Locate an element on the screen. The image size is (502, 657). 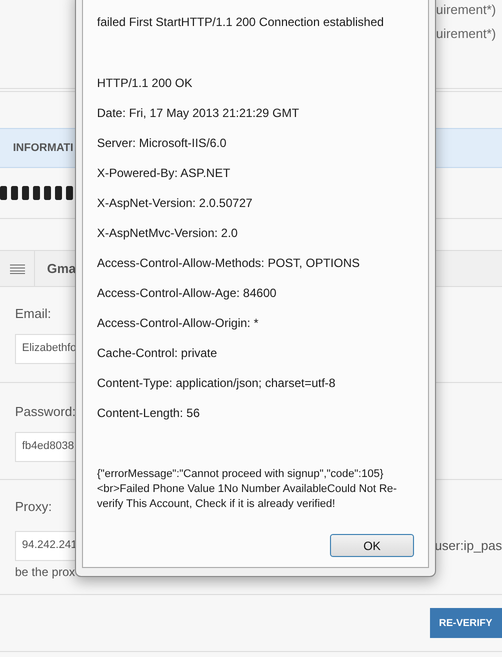
response-header-line: X-AspNetMvc-Version: 2.0 is located at coordinates (168, 233).